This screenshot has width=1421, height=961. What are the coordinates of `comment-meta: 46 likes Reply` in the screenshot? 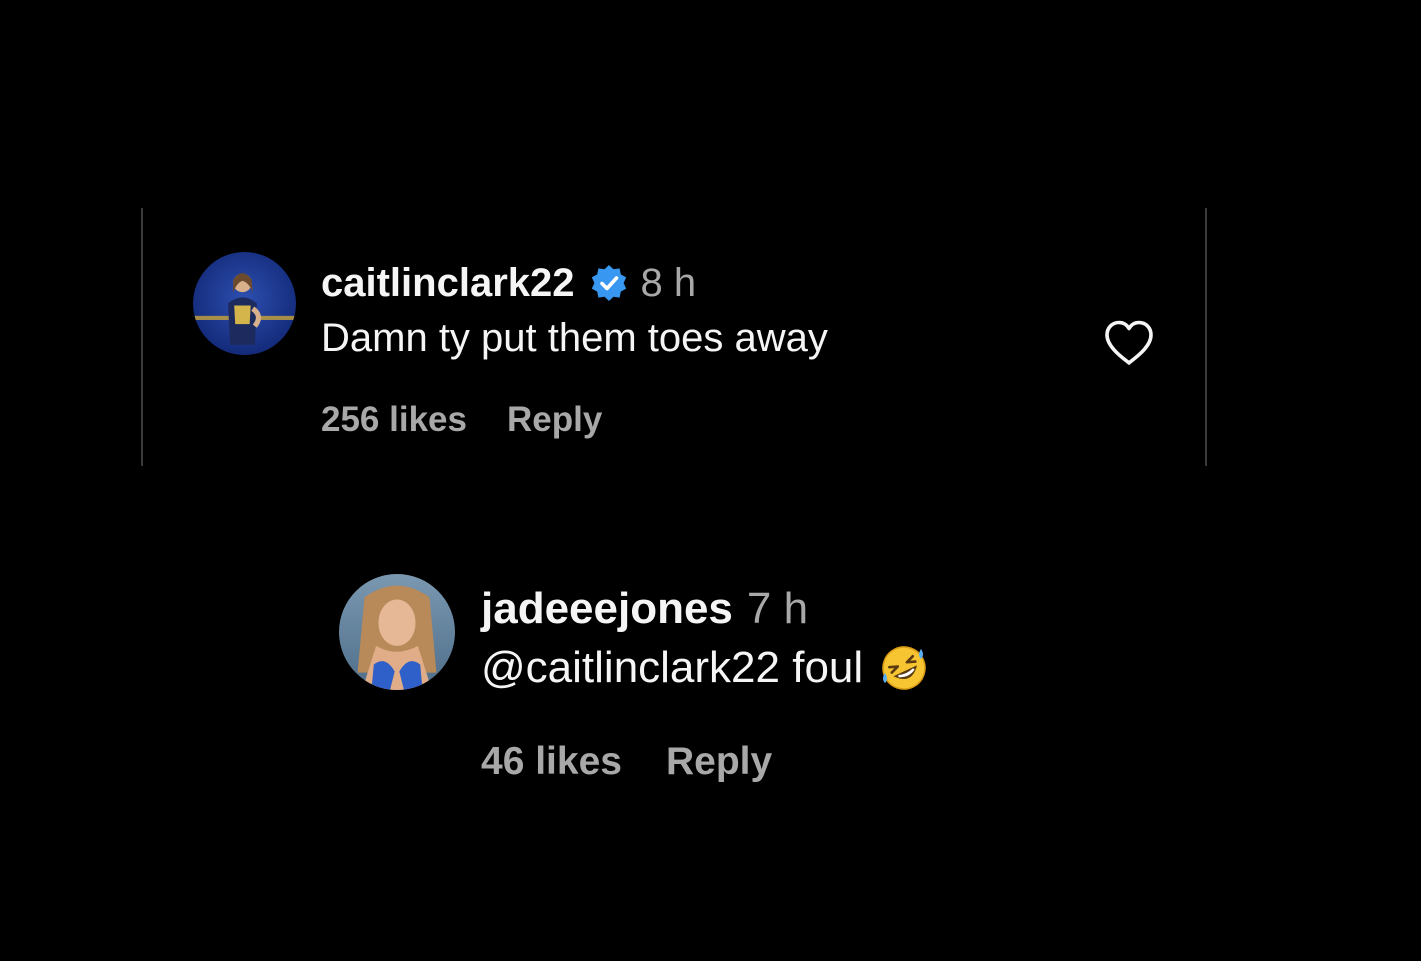 It's located at (626, 762).